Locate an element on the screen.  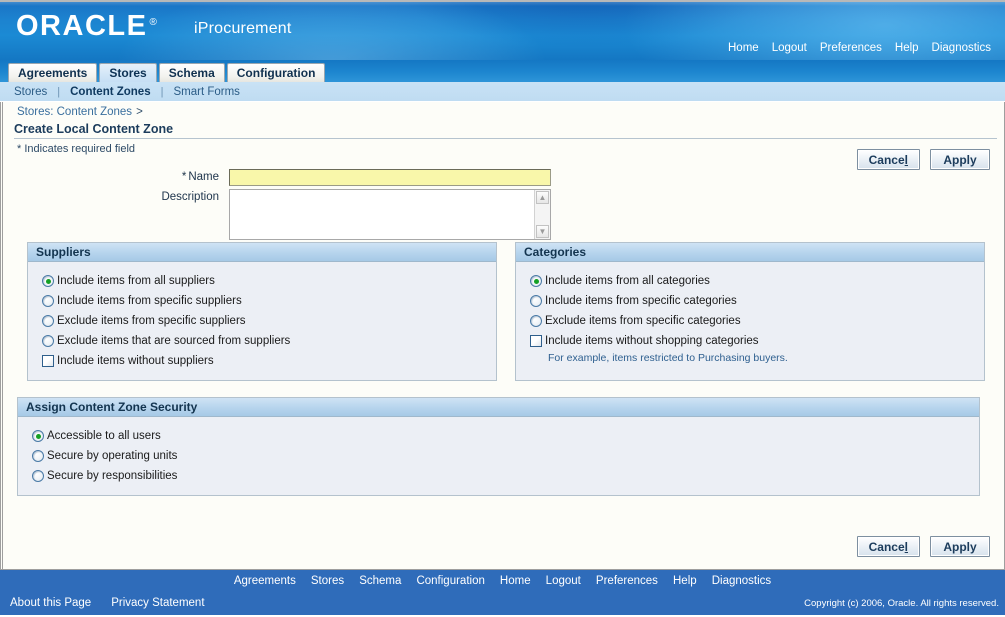
footer-link-schema: Schema is located at coordinates (380, 581).